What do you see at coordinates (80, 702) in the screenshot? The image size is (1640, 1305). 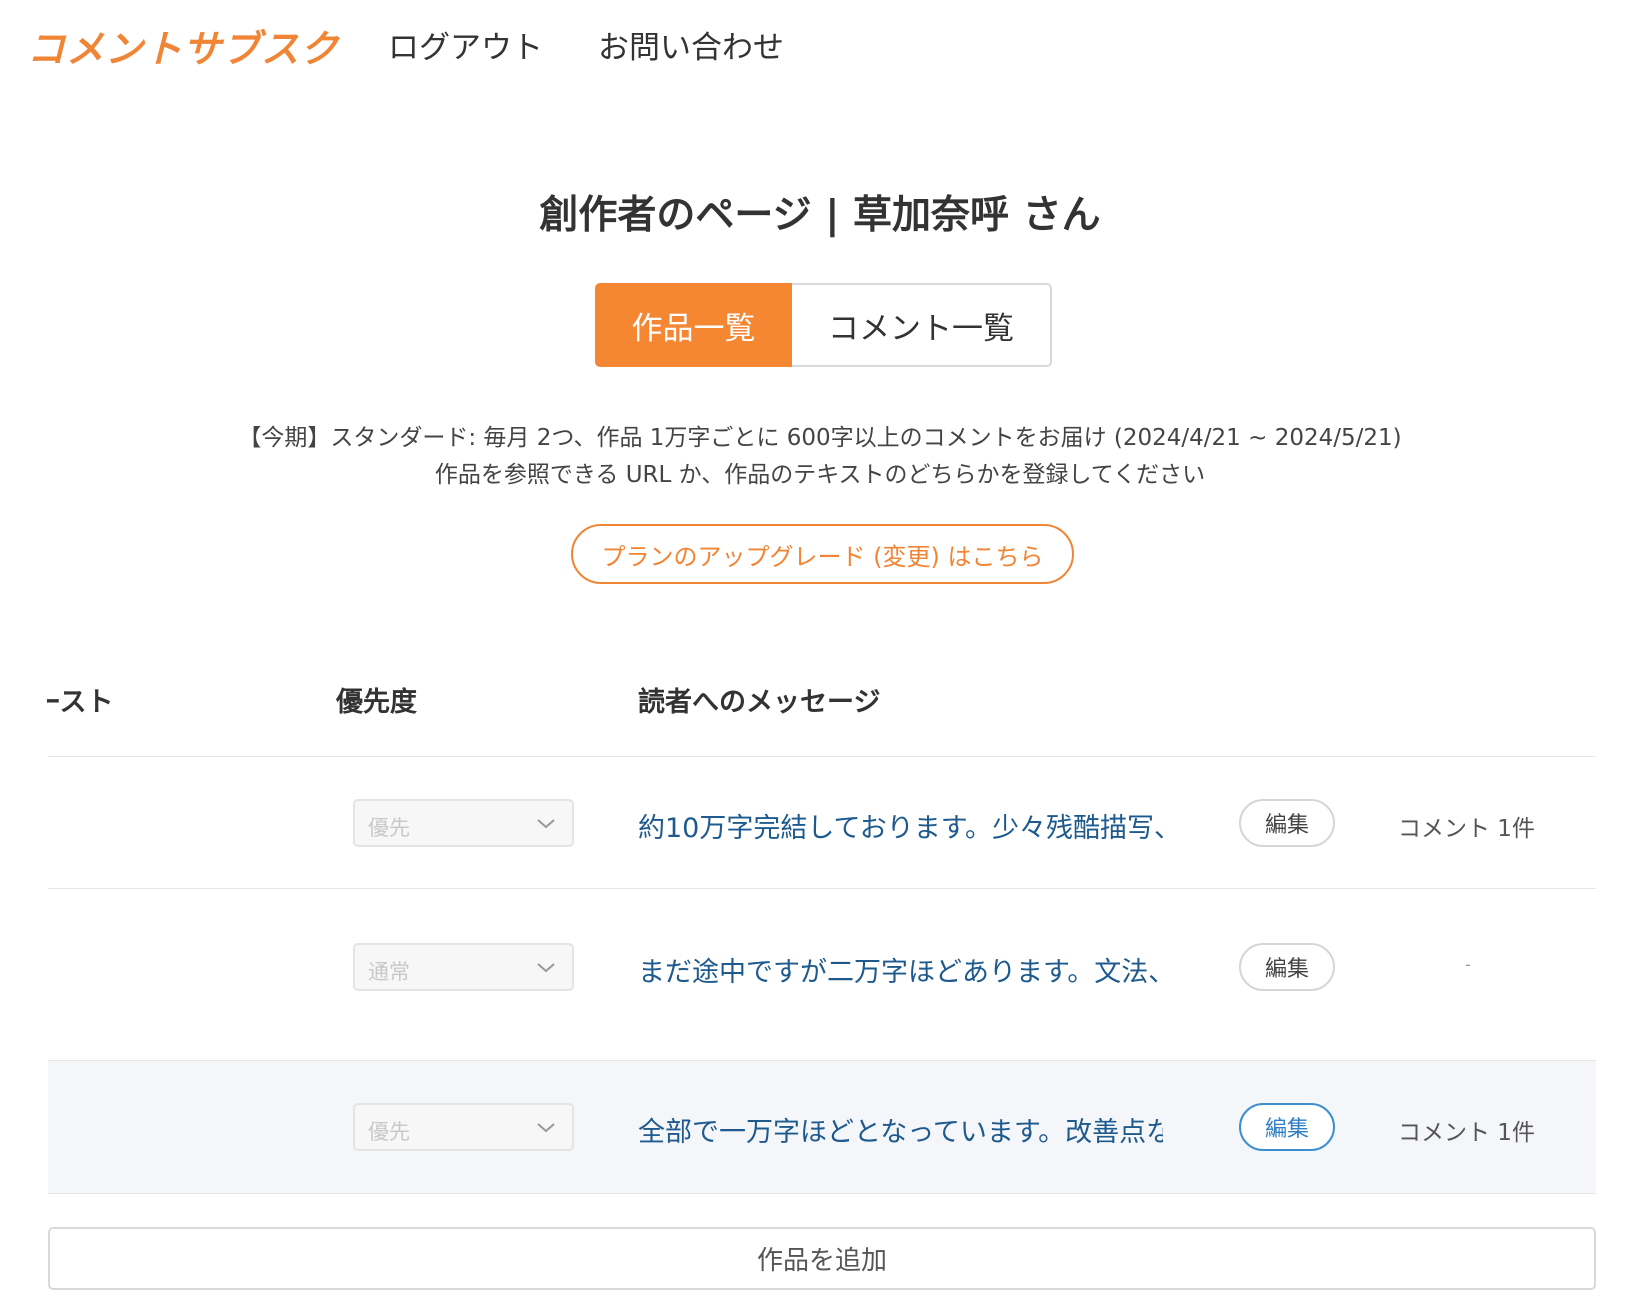 I see `column-header-text: ｰスト` at bounding box center [80, 702].